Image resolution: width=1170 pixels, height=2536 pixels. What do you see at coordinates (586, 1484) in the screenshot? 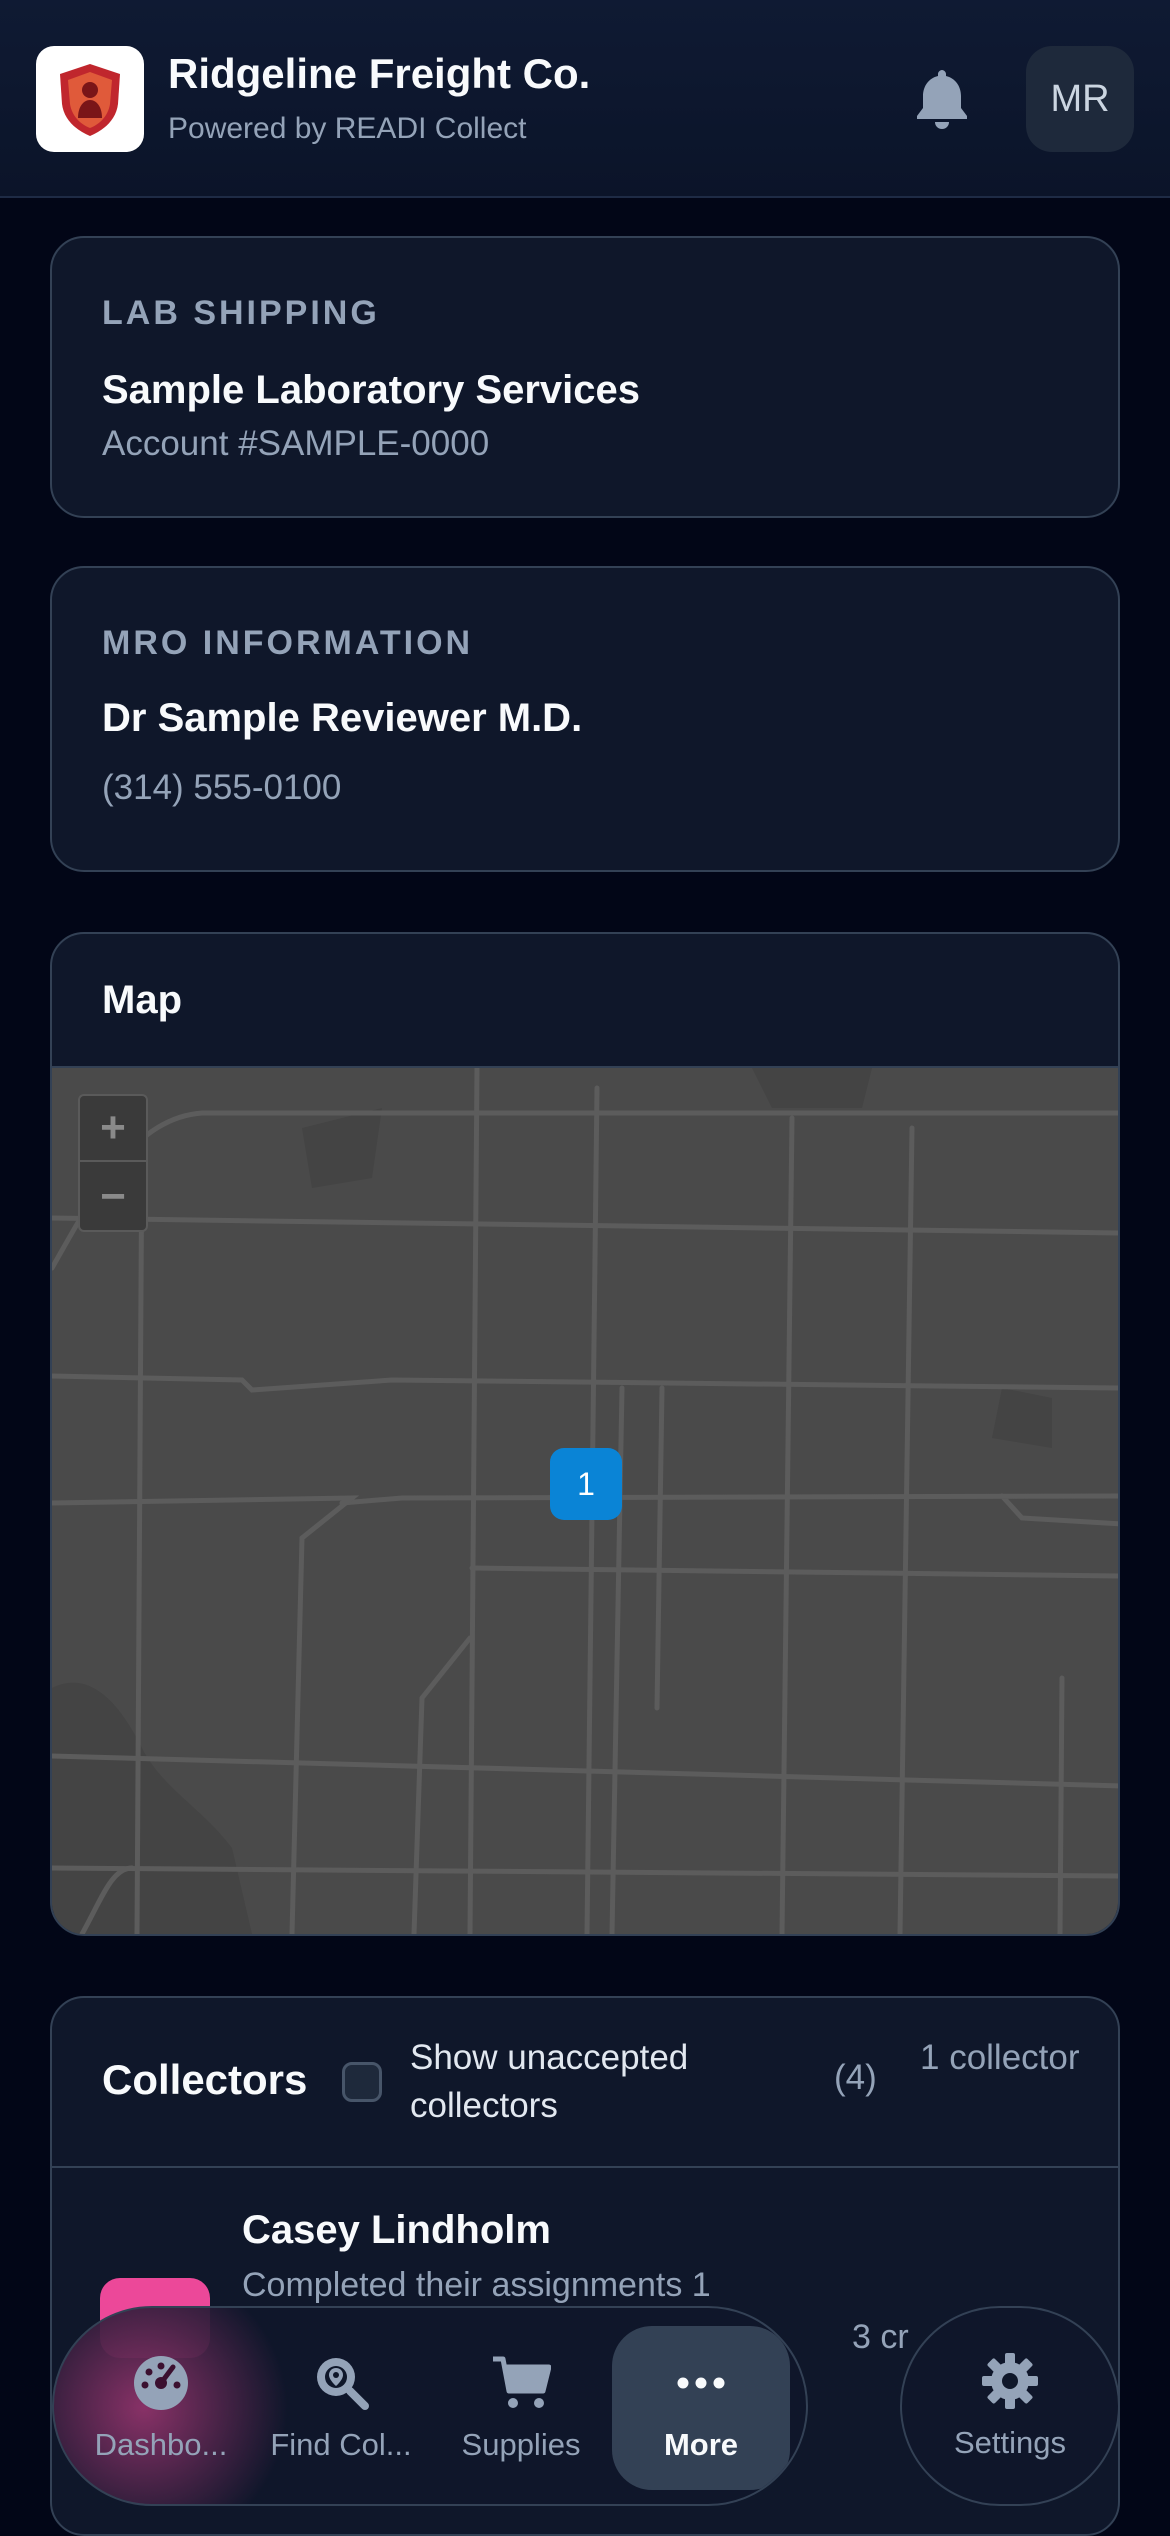
I see `map-cluster-marker: 1` at bounding box center [586, 1484].